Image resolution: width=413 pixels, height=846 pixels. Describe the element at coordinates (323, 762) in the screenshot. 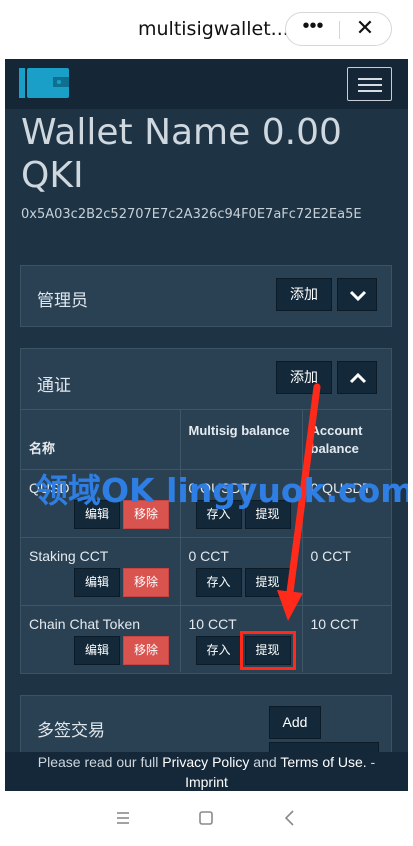

I see `terms-of-use-link: Terms of Use.` at that location.